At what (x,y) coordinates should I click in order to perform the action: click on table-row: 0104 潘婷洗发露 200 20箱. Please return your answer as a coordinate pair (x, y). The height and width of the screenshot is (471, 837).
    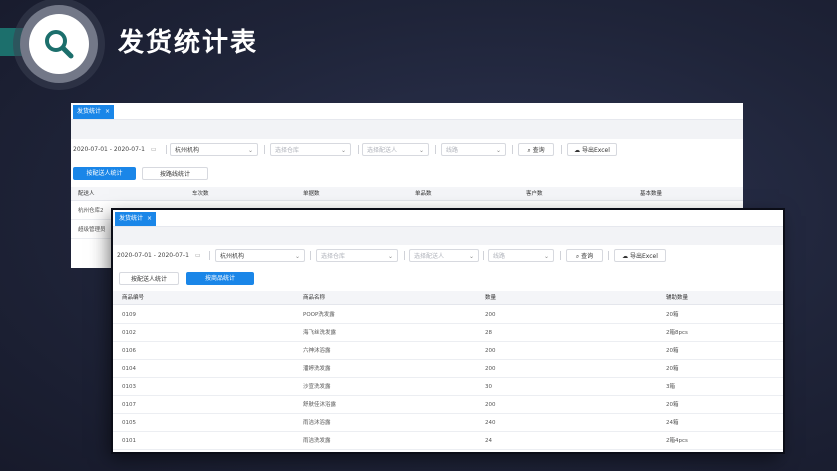
    Looking at the image, I should click on (448, 369).